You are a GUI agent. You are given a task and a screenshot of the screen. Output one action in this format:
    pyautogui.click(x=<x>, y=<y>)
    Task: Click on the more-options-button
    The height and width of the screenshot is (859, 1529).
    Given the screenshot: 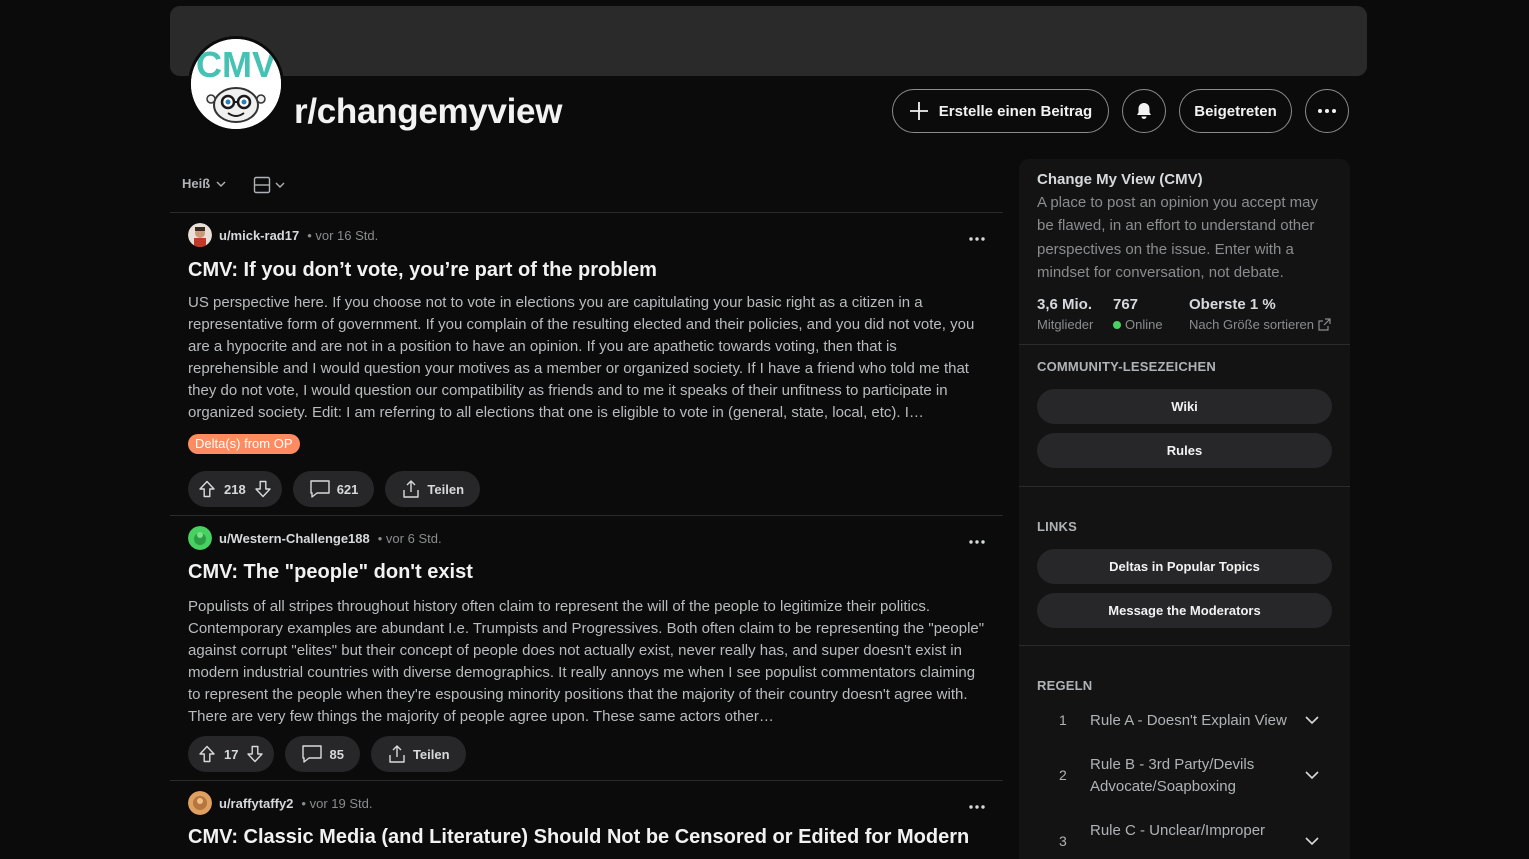 What is the action you would take?
    pyautogui.click(x=1327, y=111)
    